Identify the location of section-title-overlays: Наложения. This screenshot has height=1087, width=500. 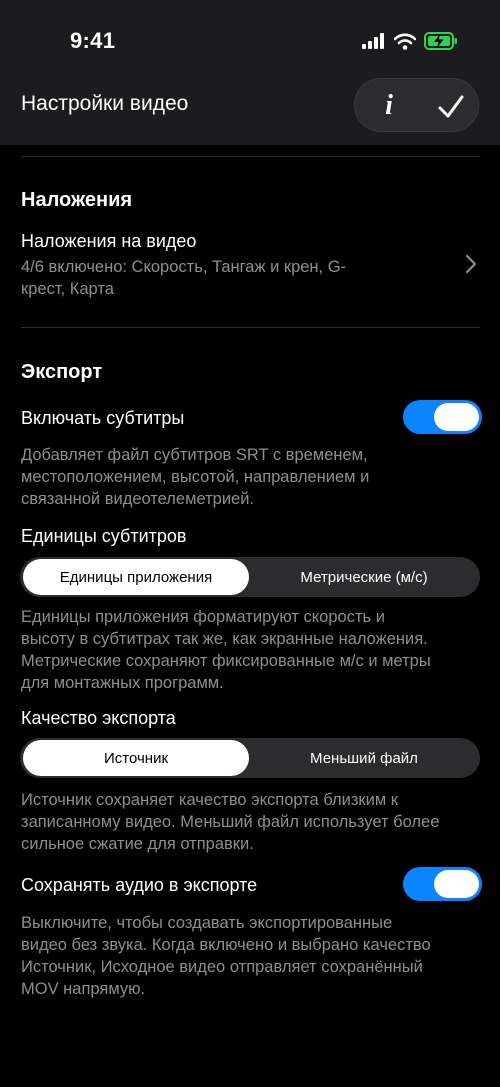
(77, 200).